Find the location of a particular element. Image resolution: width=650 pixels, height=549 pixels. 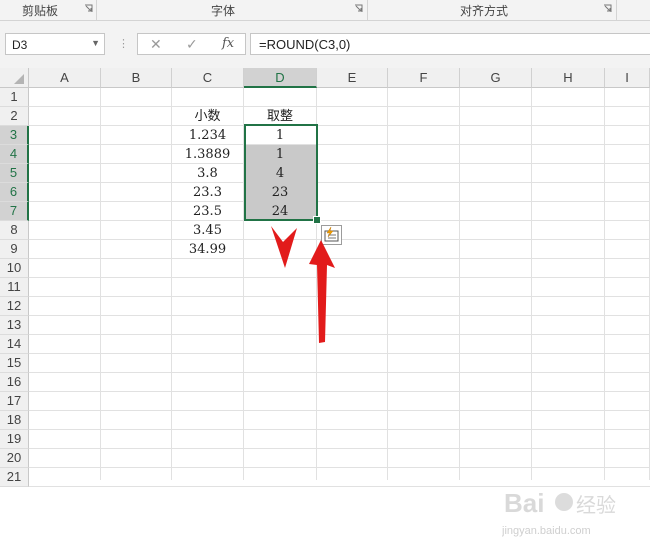

column-header-i: I is located at coordinates (627, 78).